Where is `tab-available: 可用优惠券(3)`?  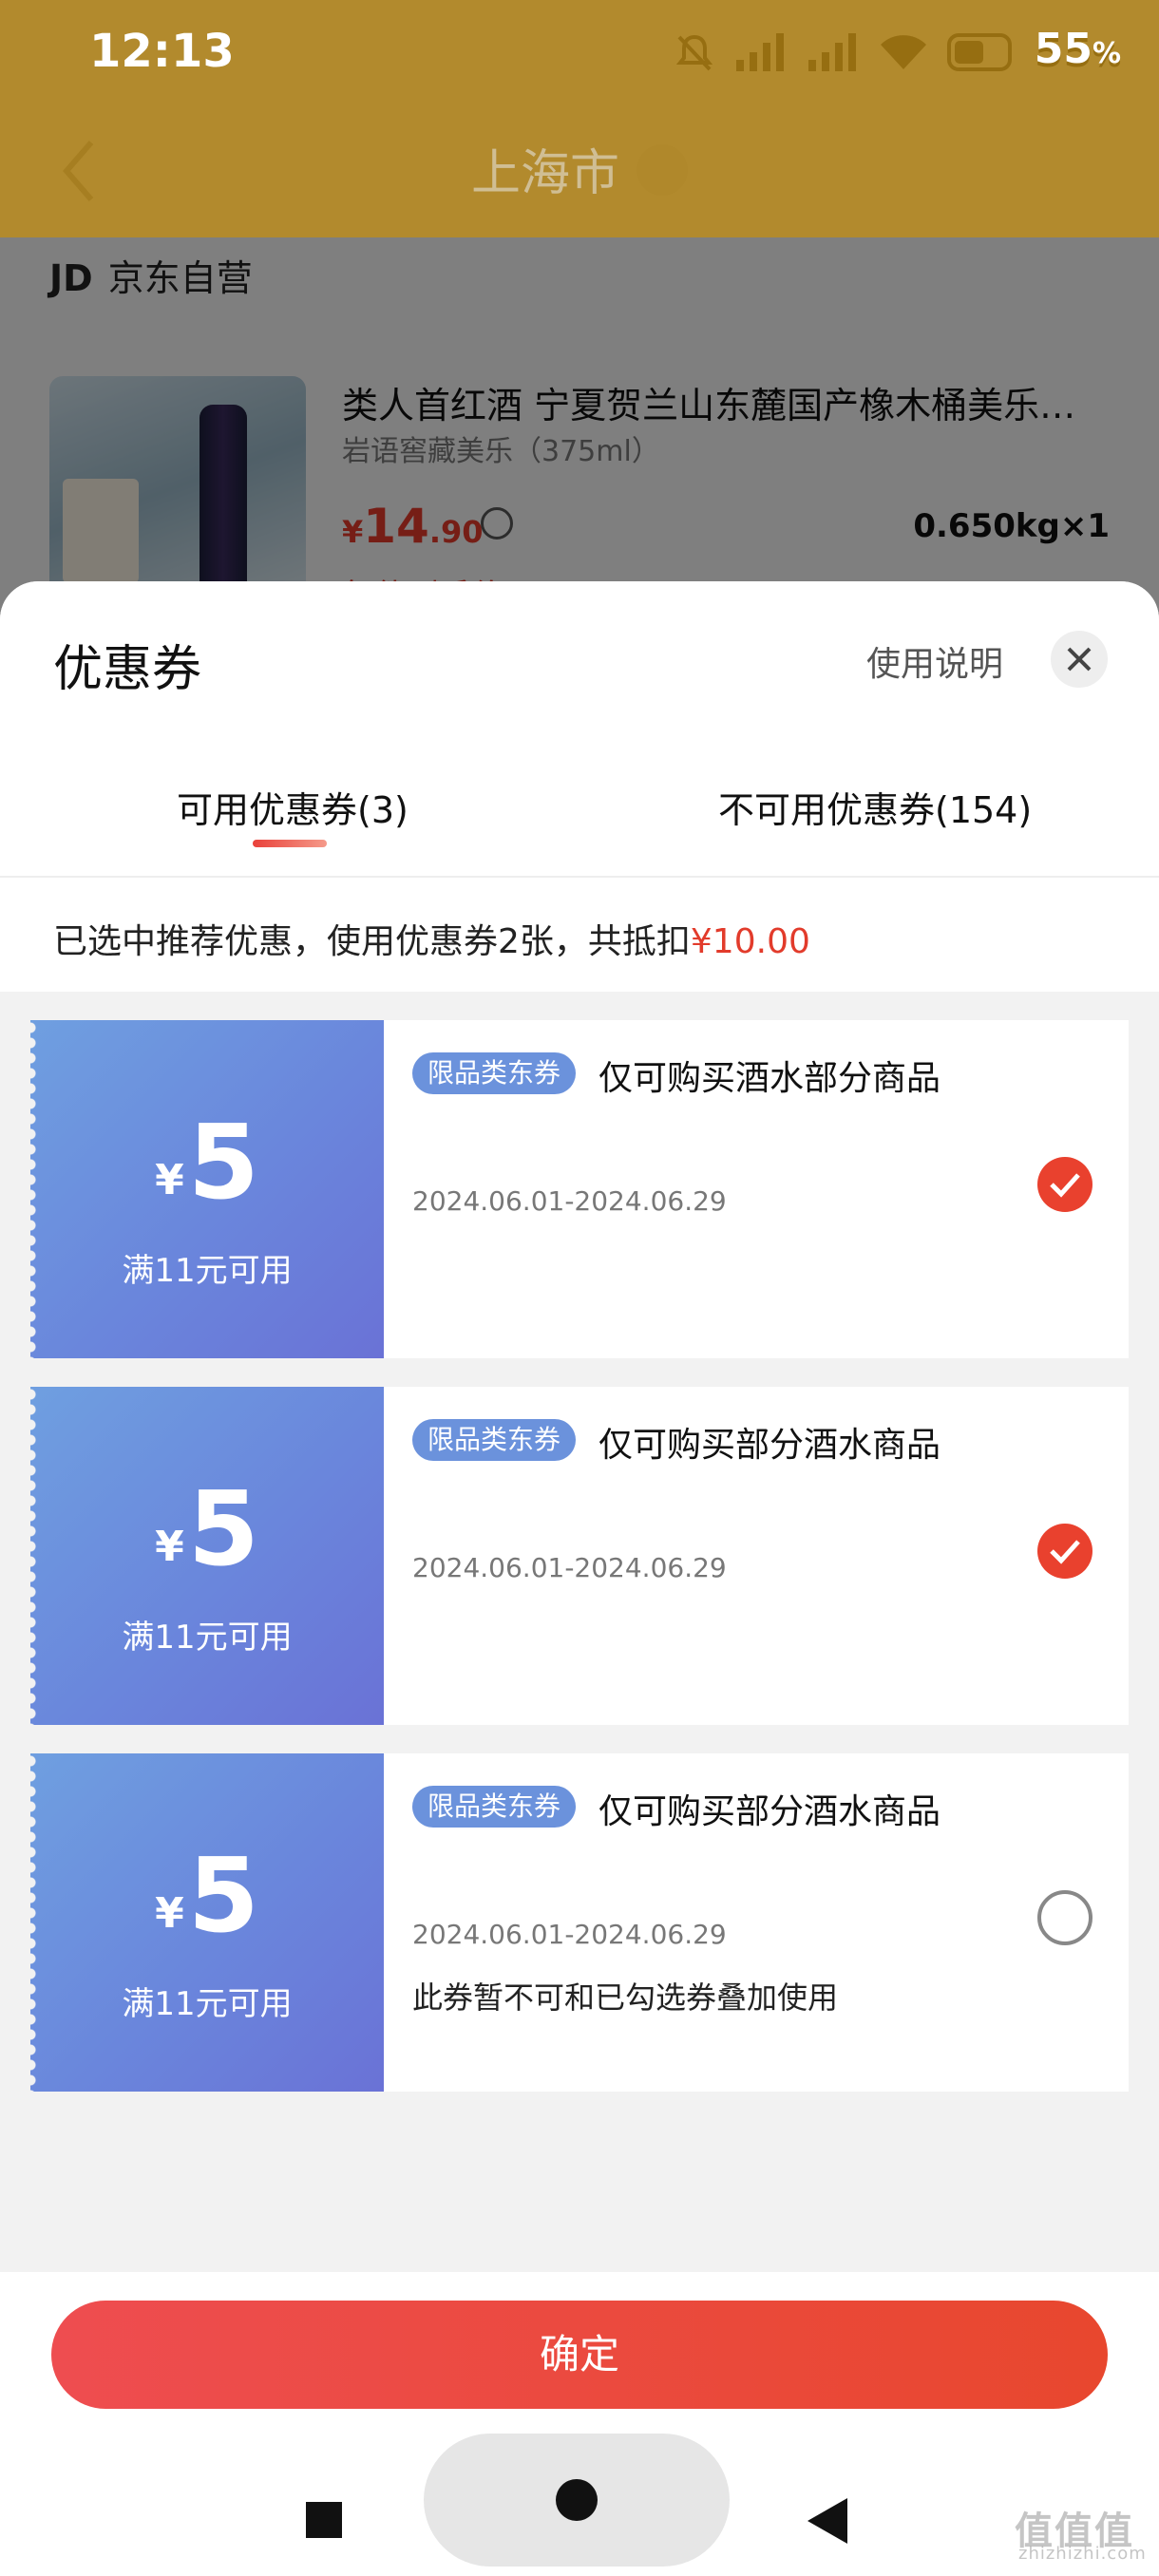
tab-available: 可用优惠券(3) is located at coordinates (292, 807).